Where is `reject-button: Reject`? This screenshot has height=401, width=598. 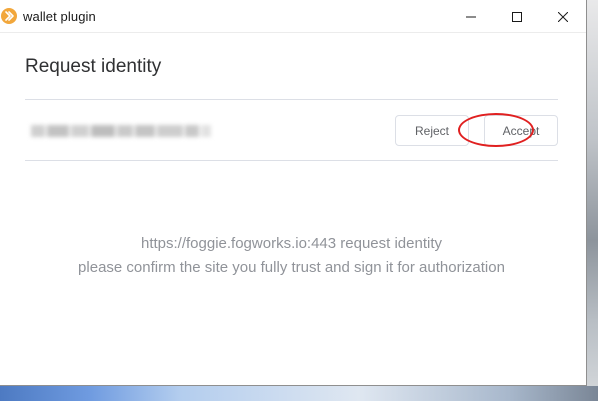 reject-button: Reject is located at coordinates (432, 130).